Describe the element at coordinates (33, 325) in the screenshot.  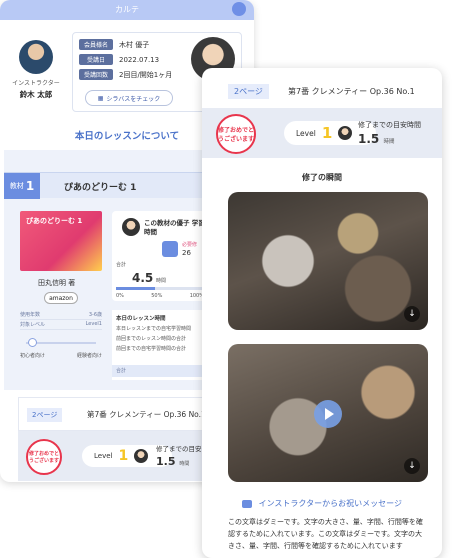
I see `stat-label: 対象レベル` at that location.